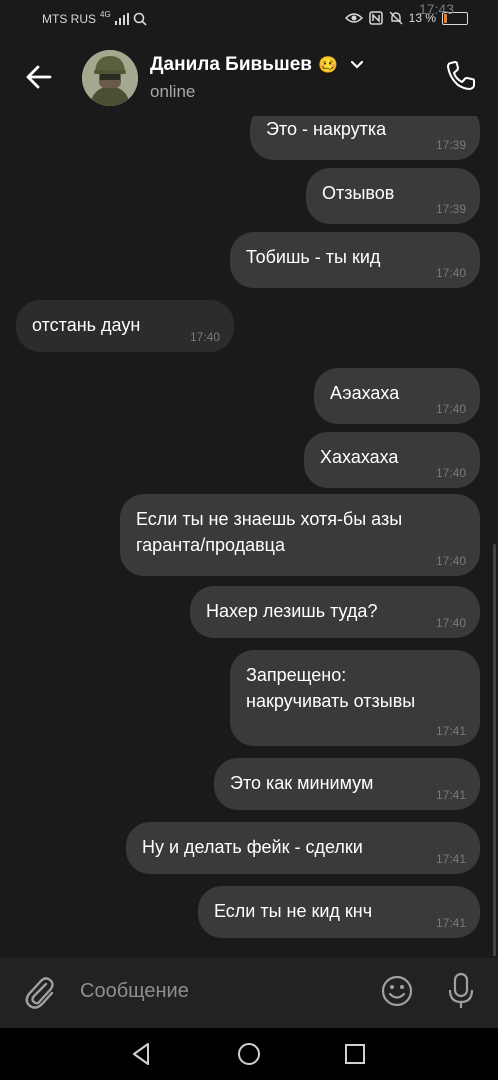 The image size is (498, 1080). I want to click on message-bubble-out: Аэахаха 17:40, so click(397, 396).